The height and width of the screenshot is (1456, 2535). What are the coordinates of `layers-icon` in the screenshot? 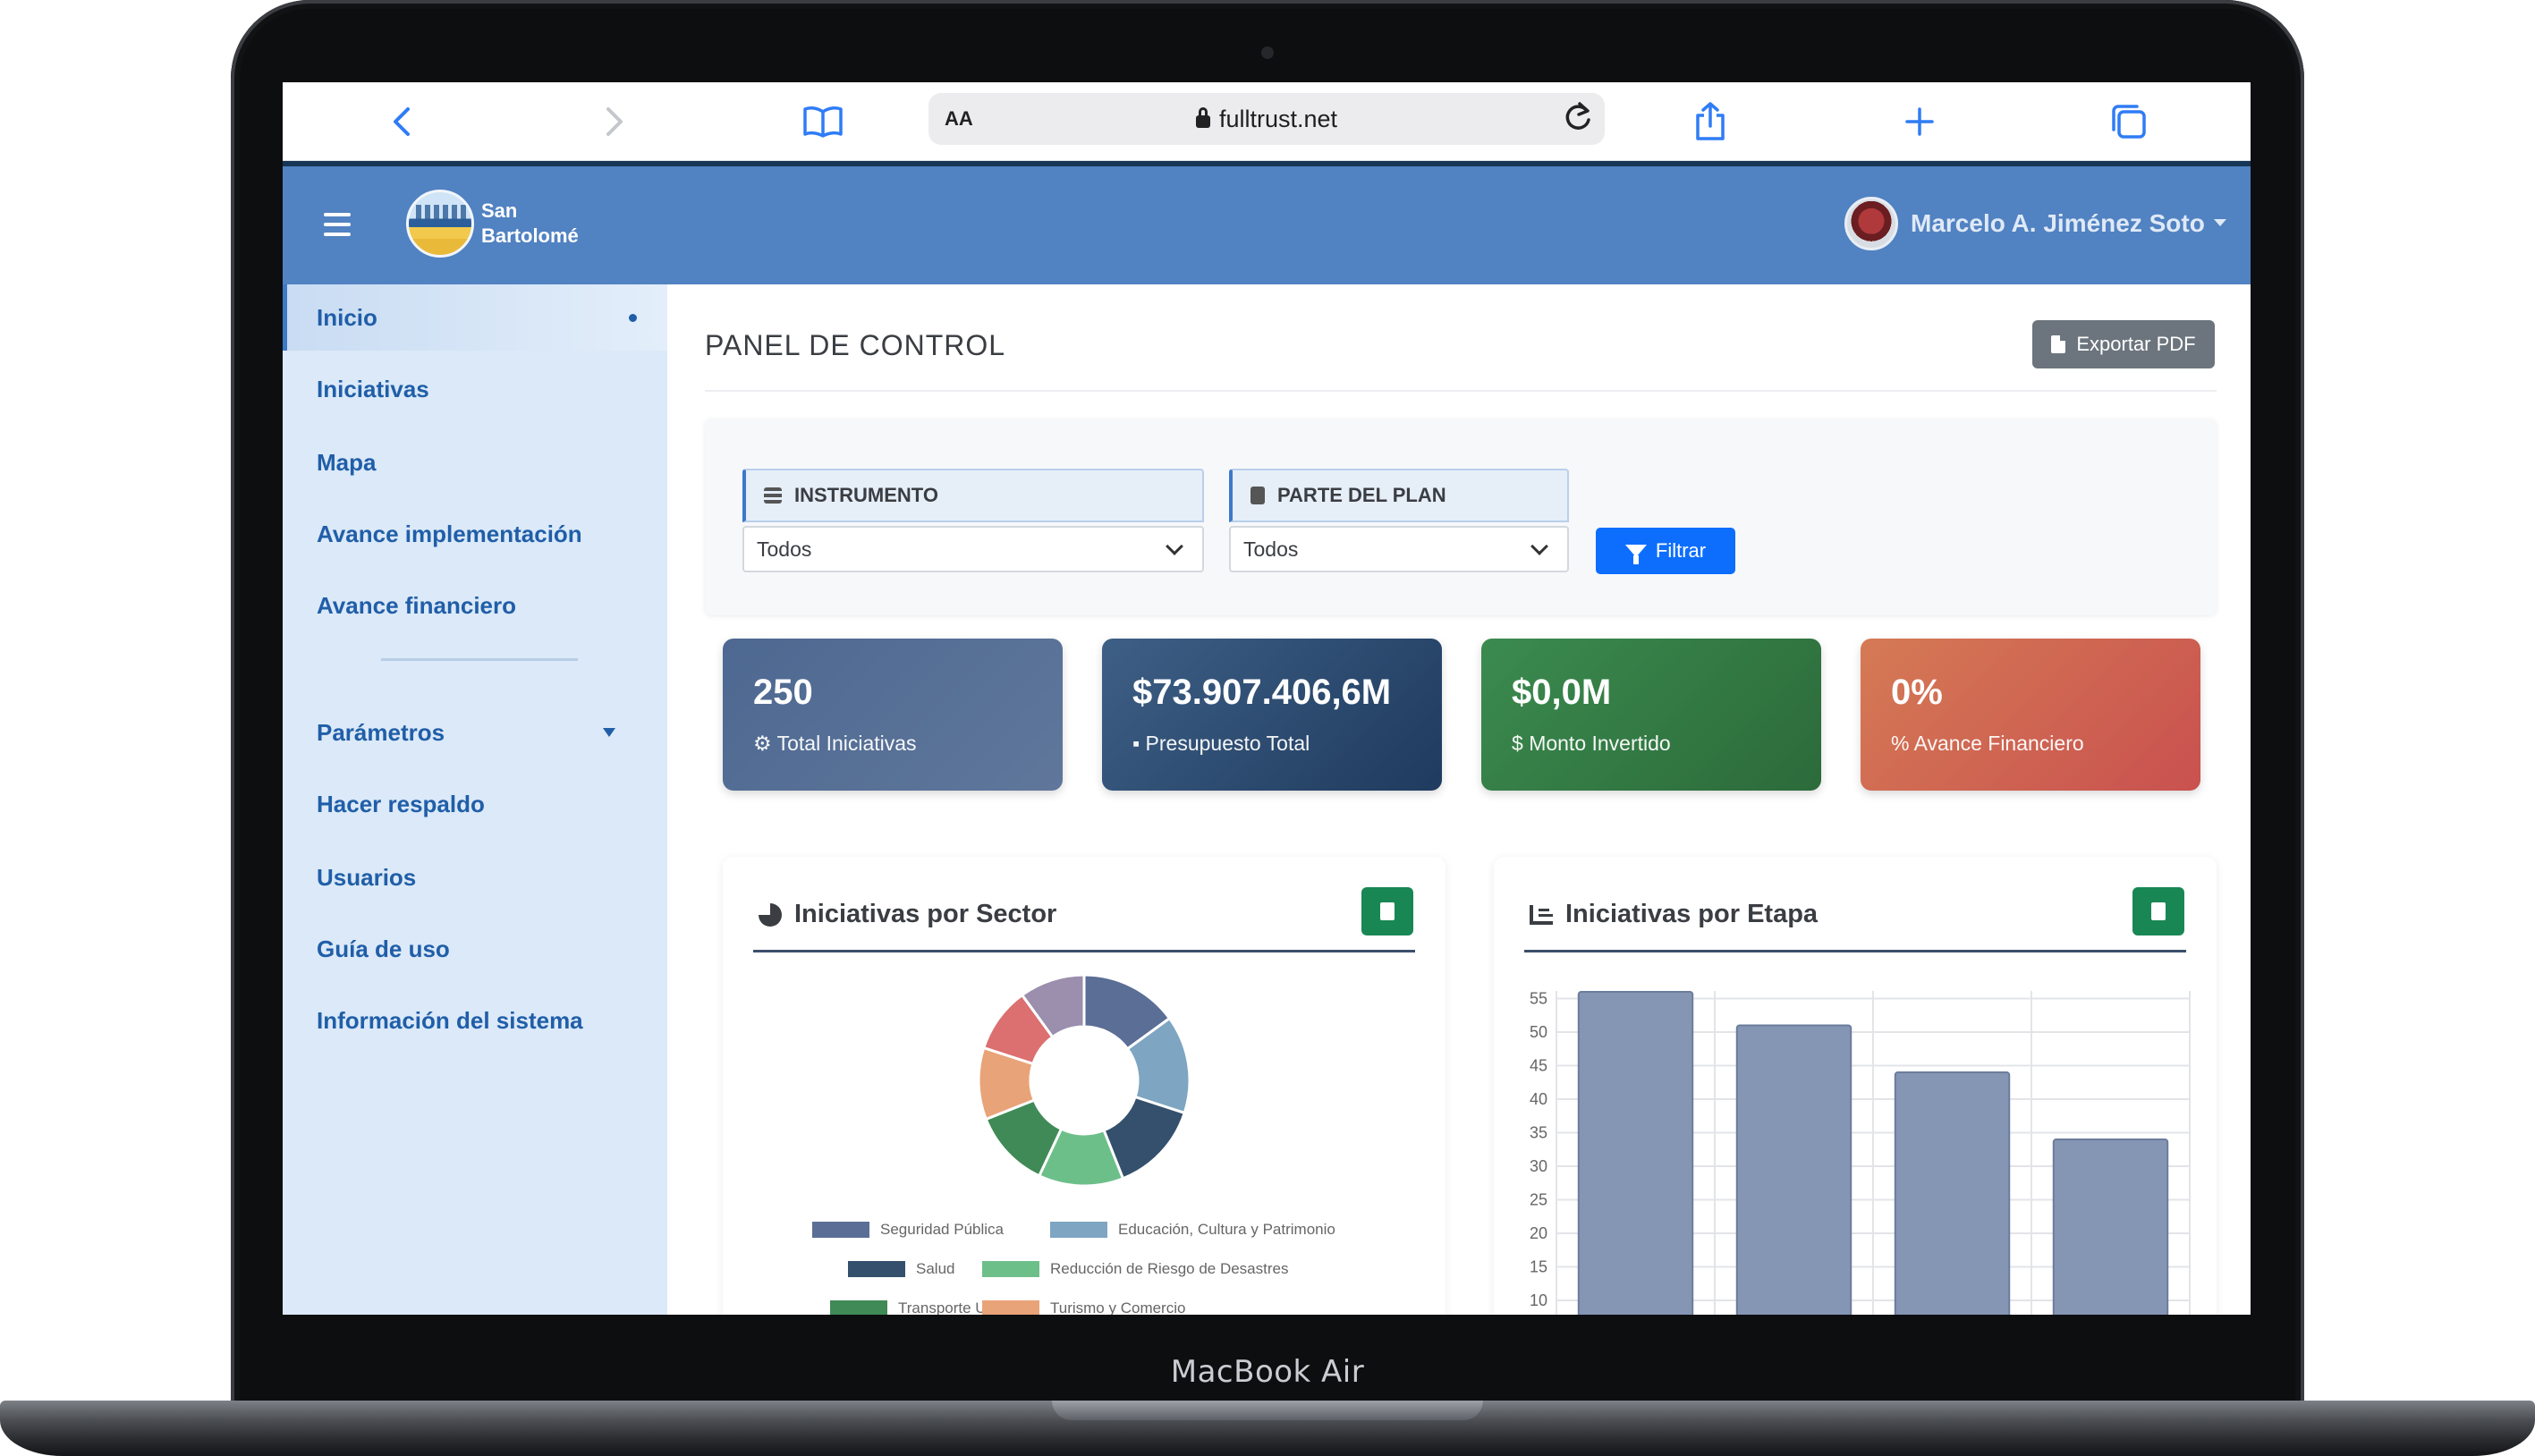 It's located at (773, 496).